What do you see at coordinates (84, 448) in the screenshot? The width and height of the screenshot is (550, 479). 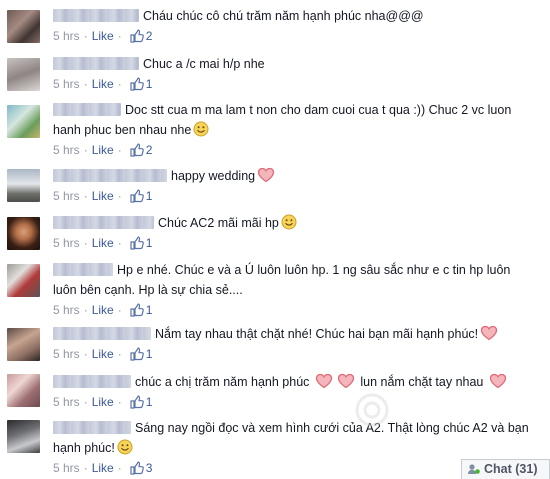 I see `comment-text-continued: hạnh phúc!` at bounding box center [84, 448].